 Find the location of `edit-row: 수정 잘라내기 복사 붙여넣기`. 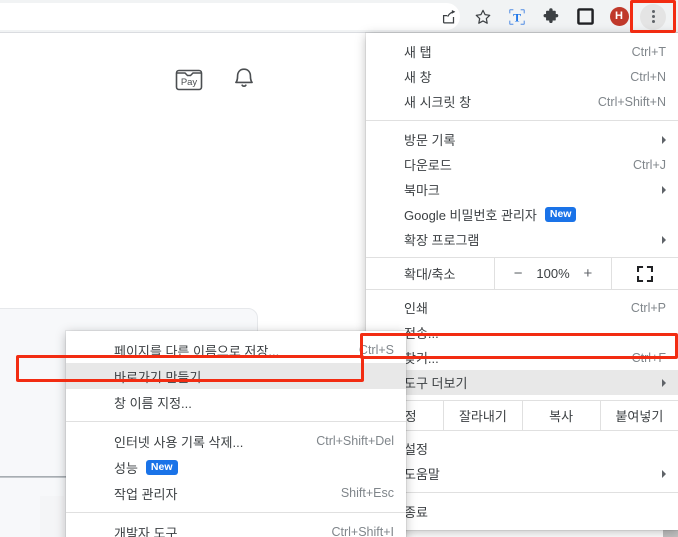

edit-row: 수정 잘라내기 복사 붙여넣기 is located at coordinates (522, 415).